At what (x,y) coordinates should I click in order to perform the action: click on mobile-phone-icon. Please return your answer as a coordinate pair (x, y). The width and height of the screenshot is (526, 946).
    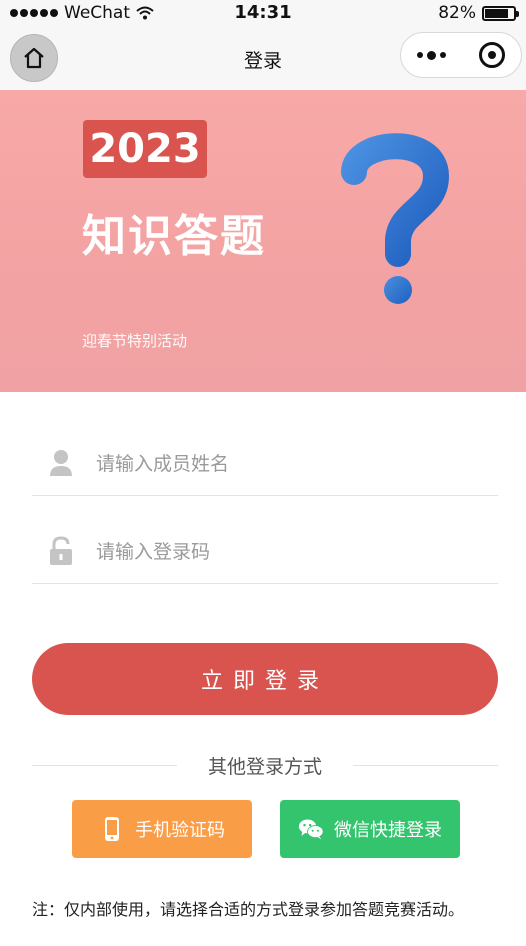
    Looking at the image, I should click on (112, 829).